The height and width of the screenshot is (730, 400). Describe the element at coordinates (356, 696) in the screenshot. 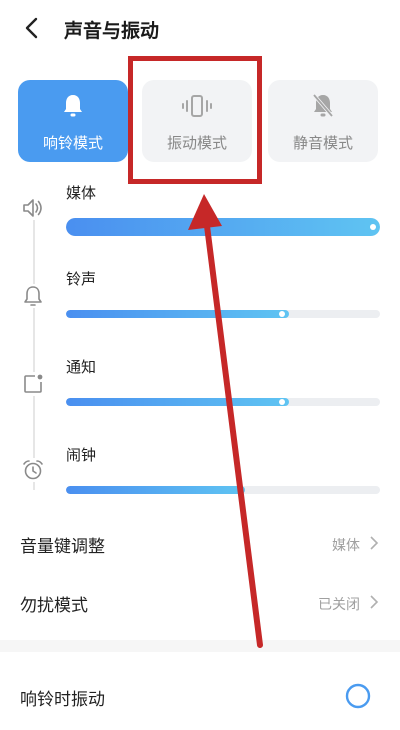

I see `vibrate-on-ring-toggle` at that location.